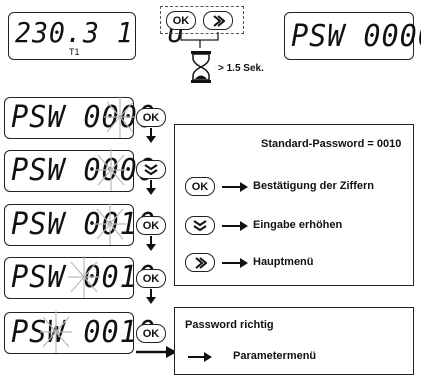 Image resolution: width=421 pixels, height=383 pixels. I want to click on legend-ok-text: Bestätigung der Ziffern, so click(314, 186).